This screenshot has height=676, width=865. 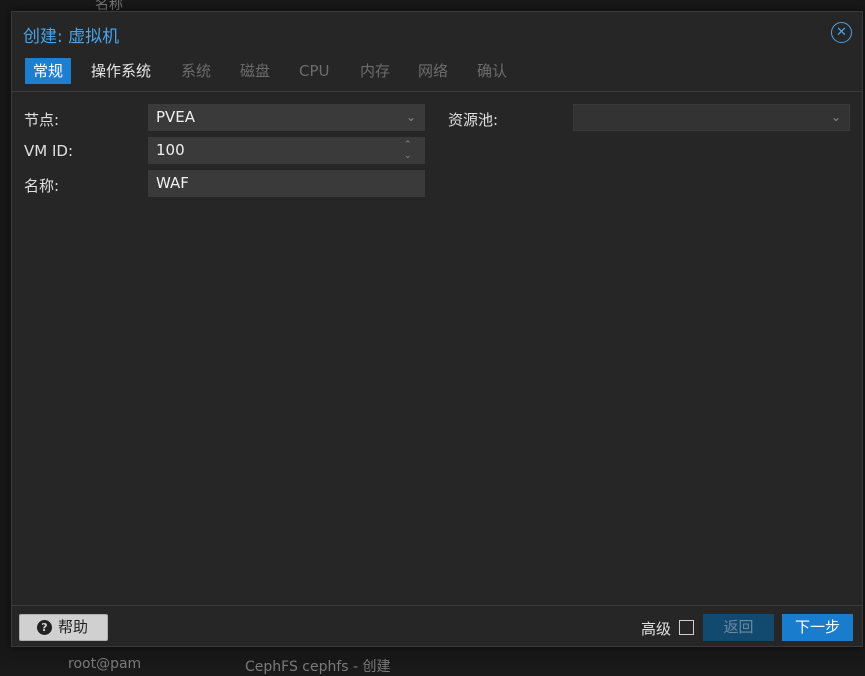 I want to click on vmid-stepper: 100 ⌃ ⌄, so click(x=286, y=150).